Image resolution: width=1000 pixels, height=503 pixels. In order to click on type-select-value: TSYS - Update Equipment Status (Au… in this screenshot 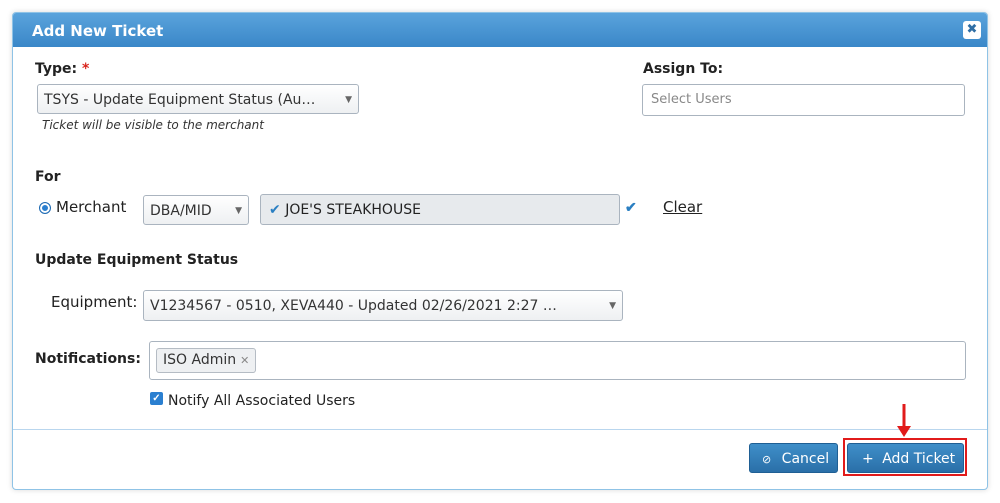, I will do `click(180, 100)`.